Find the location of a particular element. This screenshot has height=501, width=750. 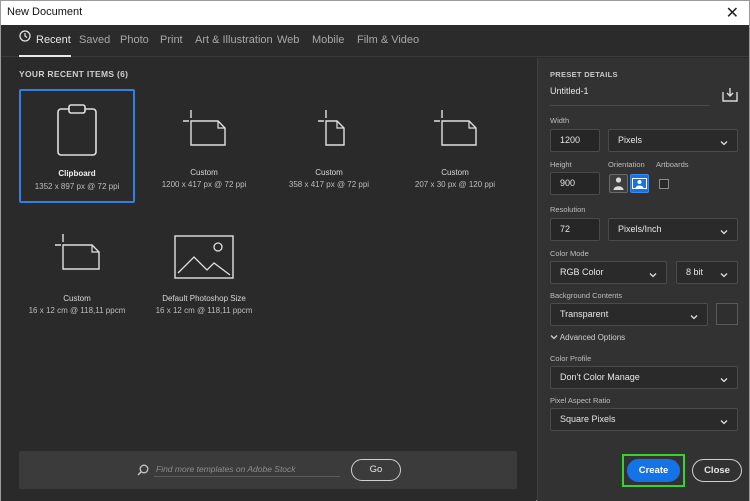

bit-depth-select: 8 bit is located at coordinates (707, 272).